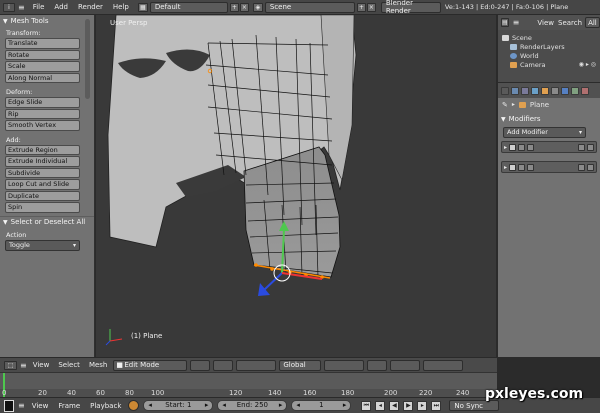  What do you see at coordinates (585, 90) in the screenshot?
I see `material-tab-icon` at bounding box center [585, 90].